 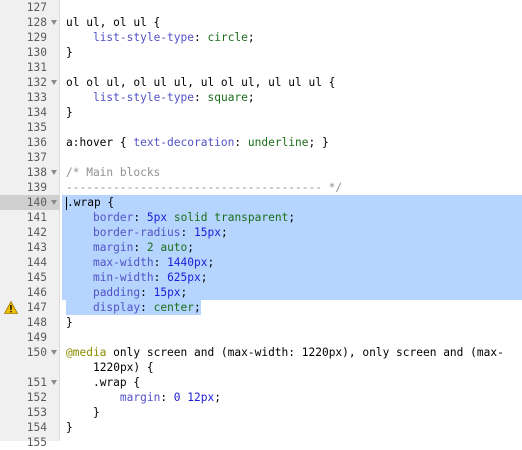 I want to click on code-line: 131, so click(x=261, y=67).